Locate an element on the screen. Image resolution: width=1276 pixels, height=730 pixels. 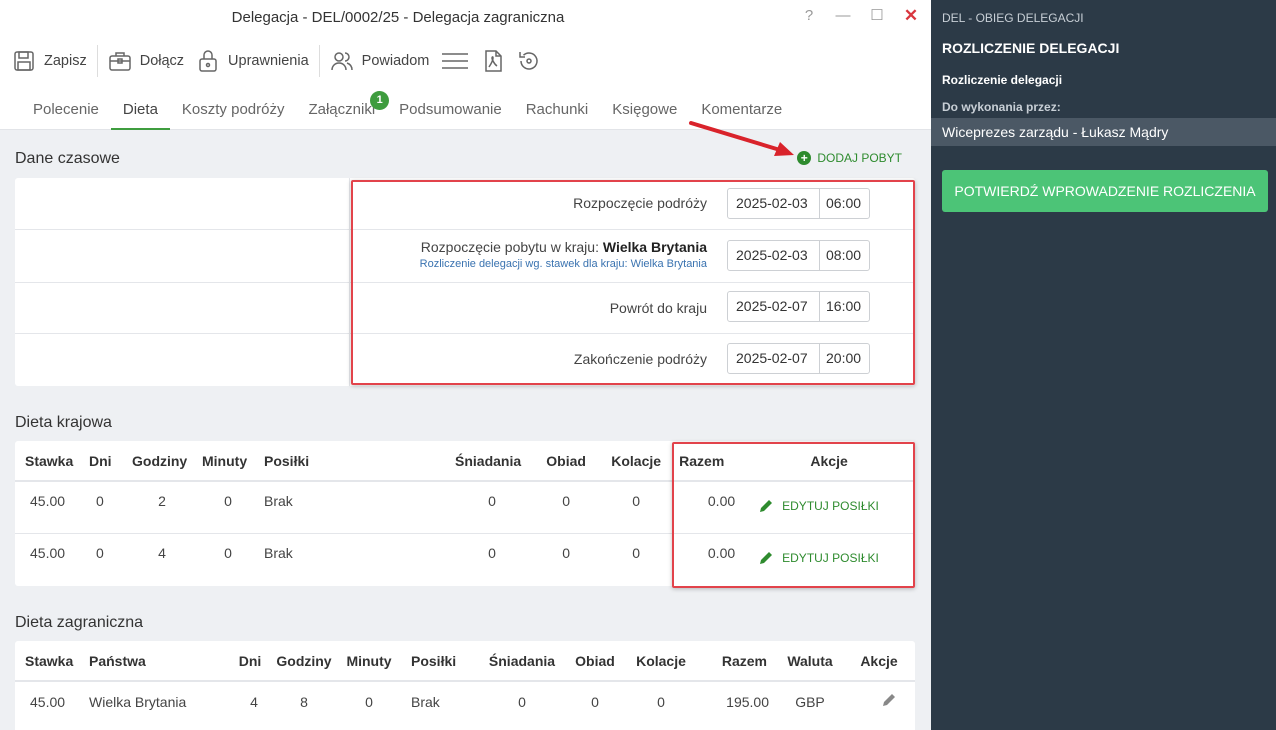
history-icon is located at coordinates (529, 61).